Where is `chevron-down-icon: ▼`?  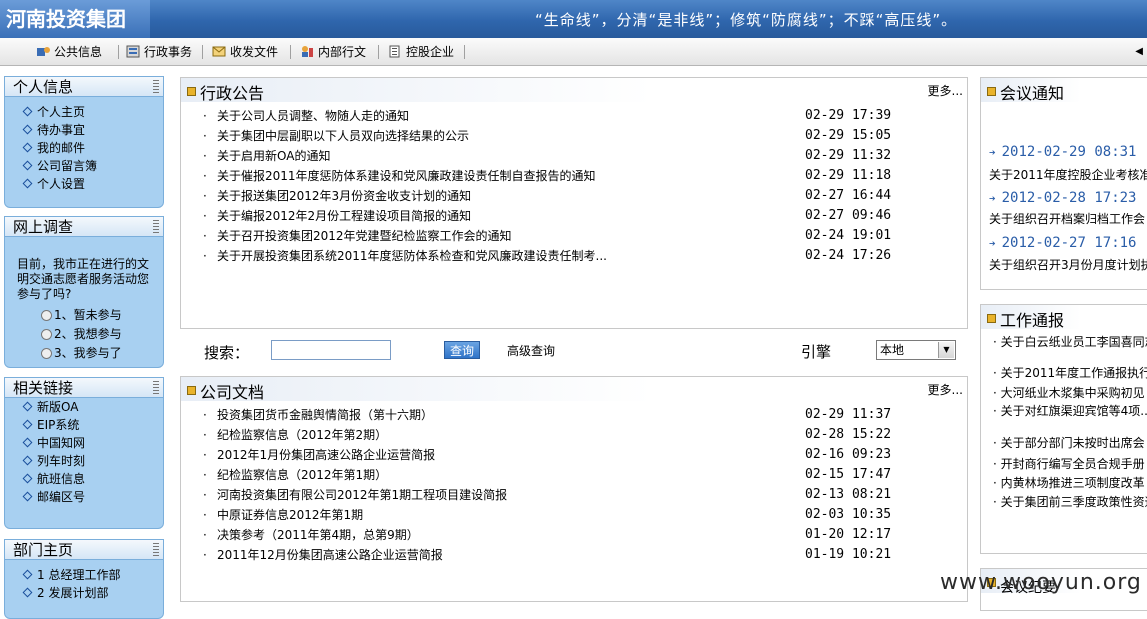
chevron-down-icon: ▼ is located at coordinates (946, 350).